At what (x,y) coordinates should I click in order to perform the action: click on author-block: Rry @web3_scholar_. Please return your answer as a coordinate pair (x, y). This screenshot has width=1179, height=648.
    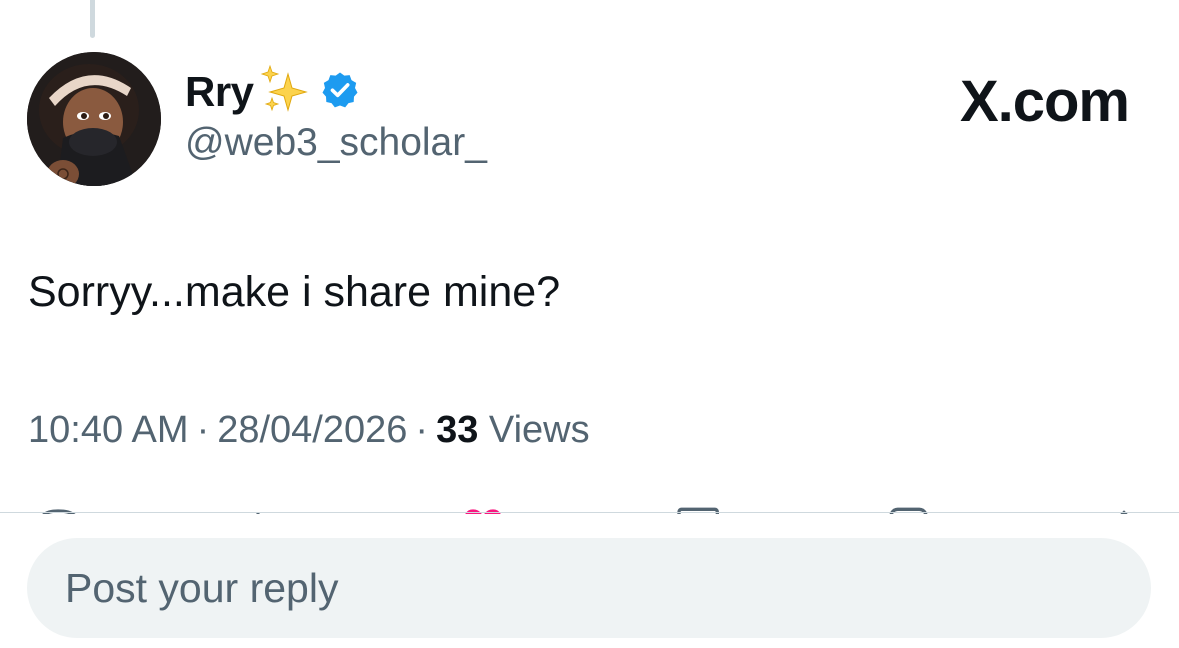
    Looking at the image, I should click on (336, 114).